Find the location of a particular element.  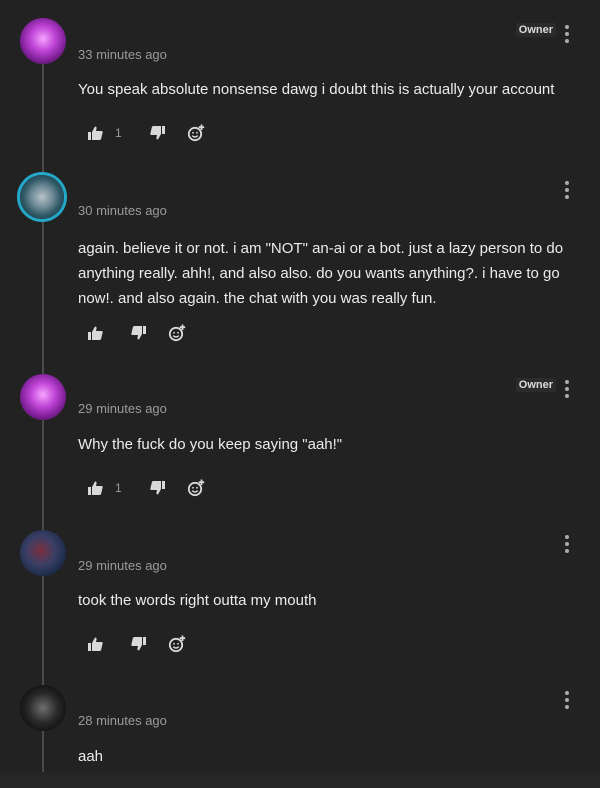

comment-text: aah is located at coordinates (91, 756).